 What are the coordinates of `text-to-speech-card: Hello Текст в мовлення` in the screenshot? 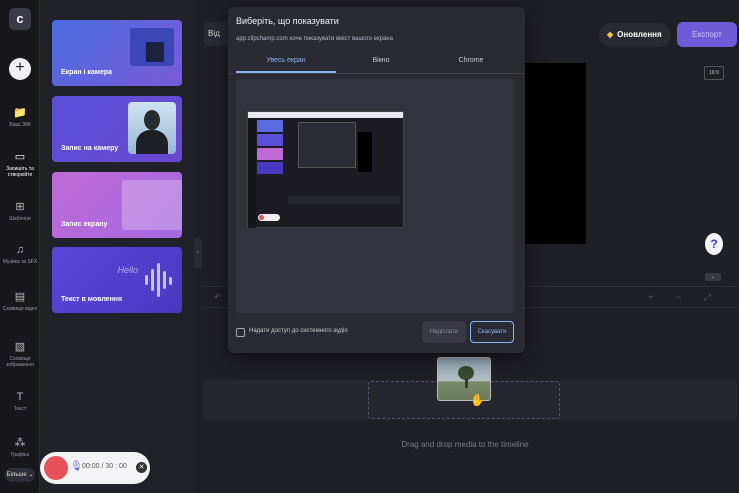 It's located at (117, 280).